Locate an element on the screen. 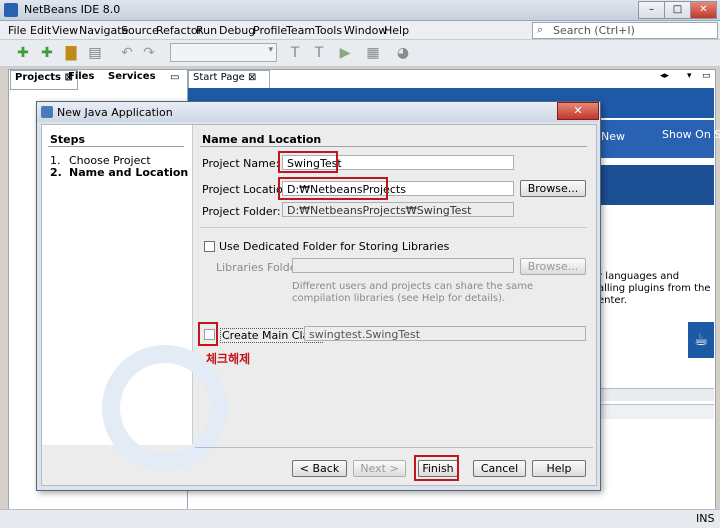  clean-build-icon: T is located at coordinates (319, 53).